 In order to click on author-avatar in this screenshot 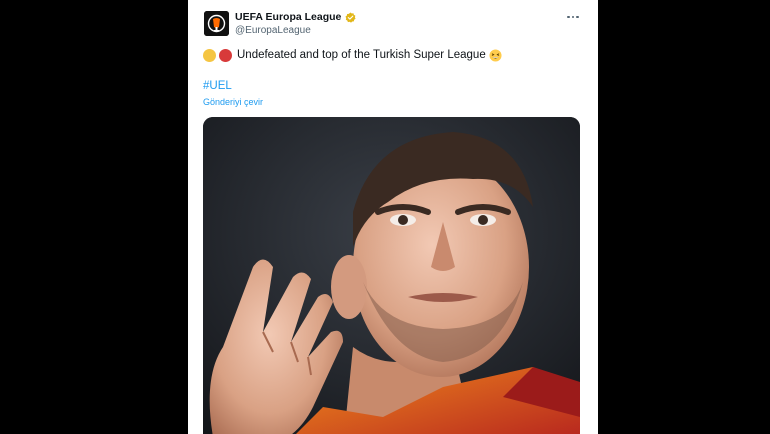, I will do `click(216, 23)`.